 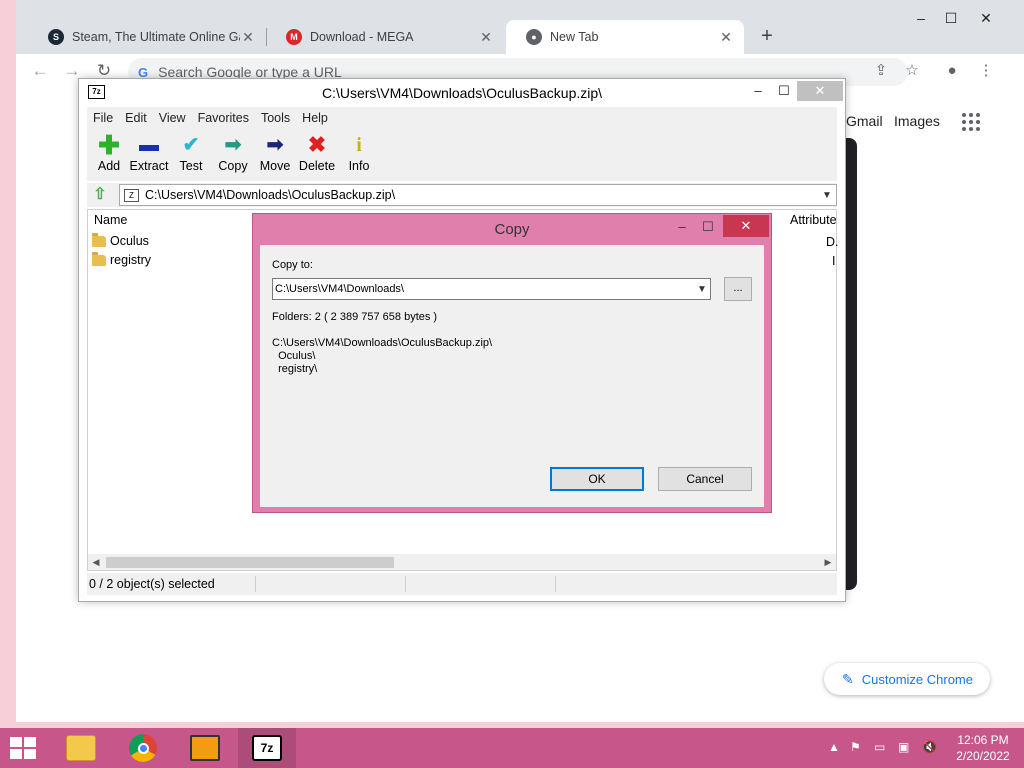 I want to click on taskbar-7zip: 7z, so click(x=267, y=748).